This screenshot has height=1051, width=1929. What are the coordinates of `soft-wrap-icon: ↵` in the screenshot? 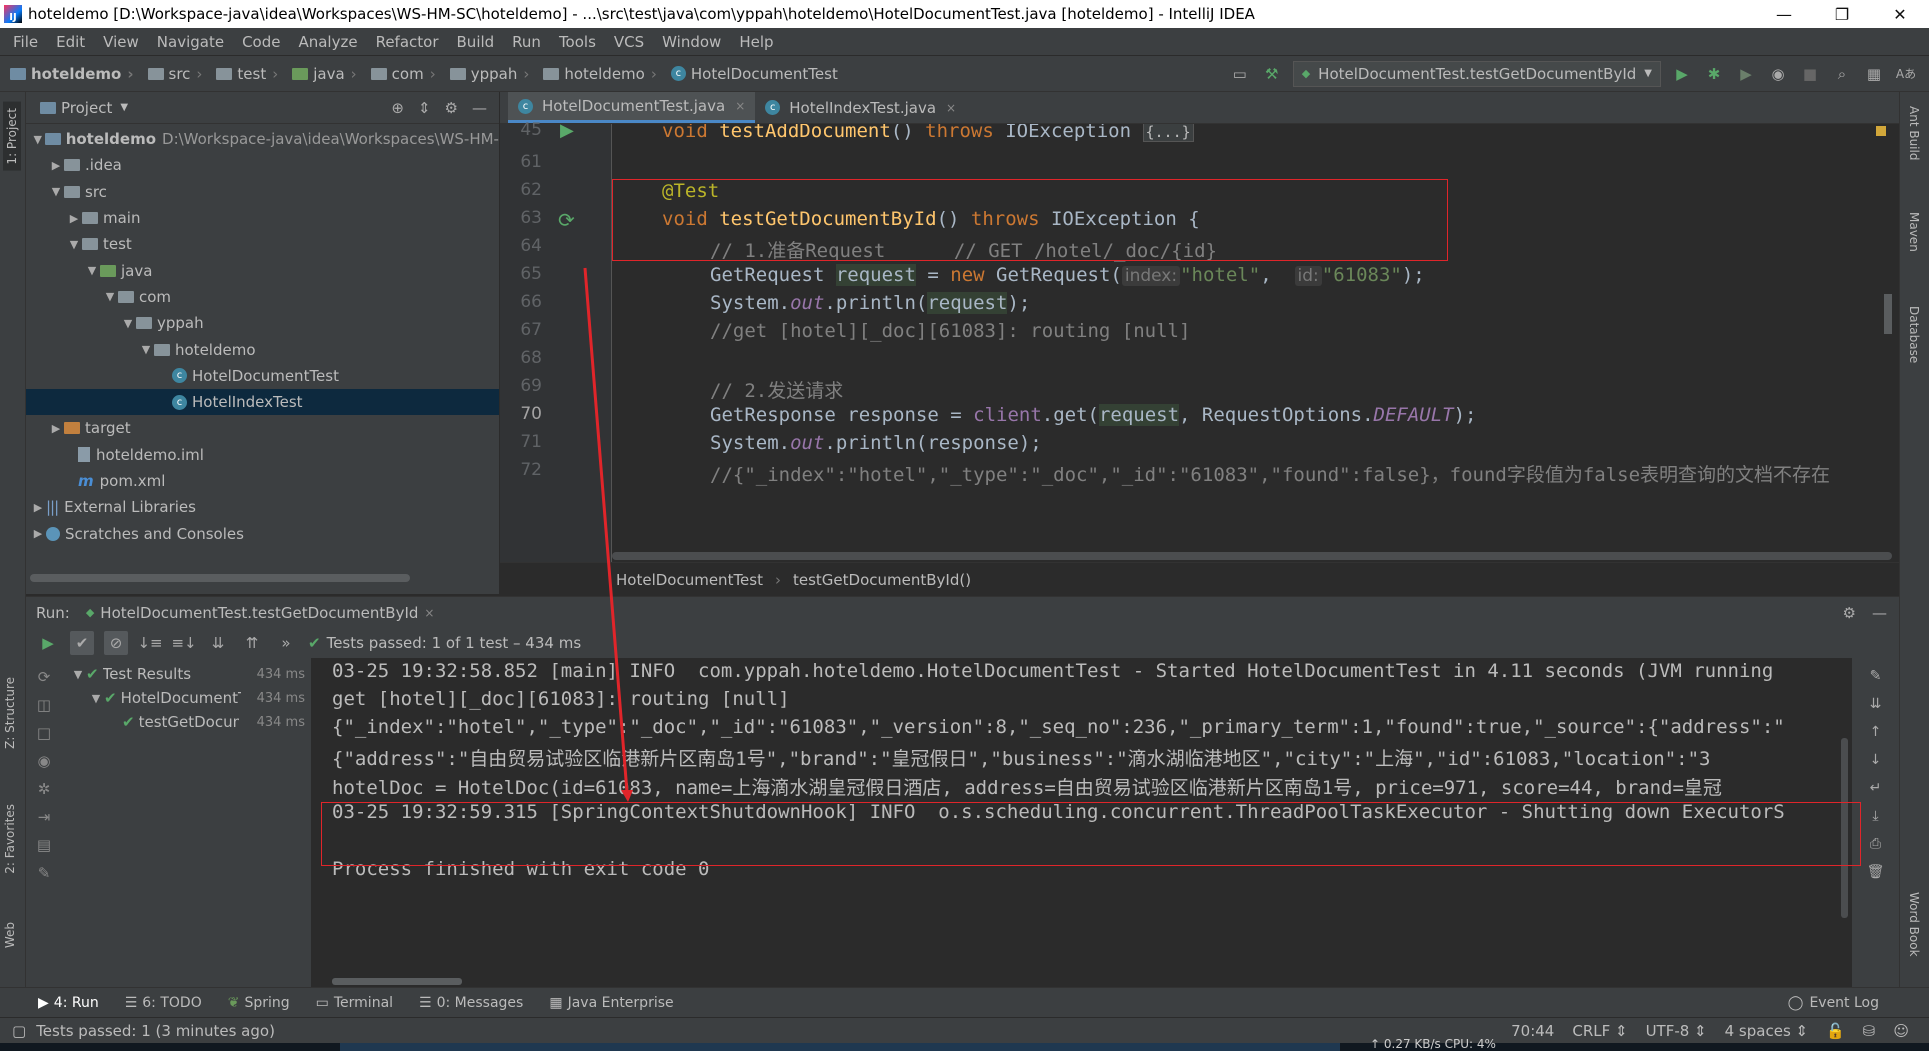 It's located at (1876, 788).